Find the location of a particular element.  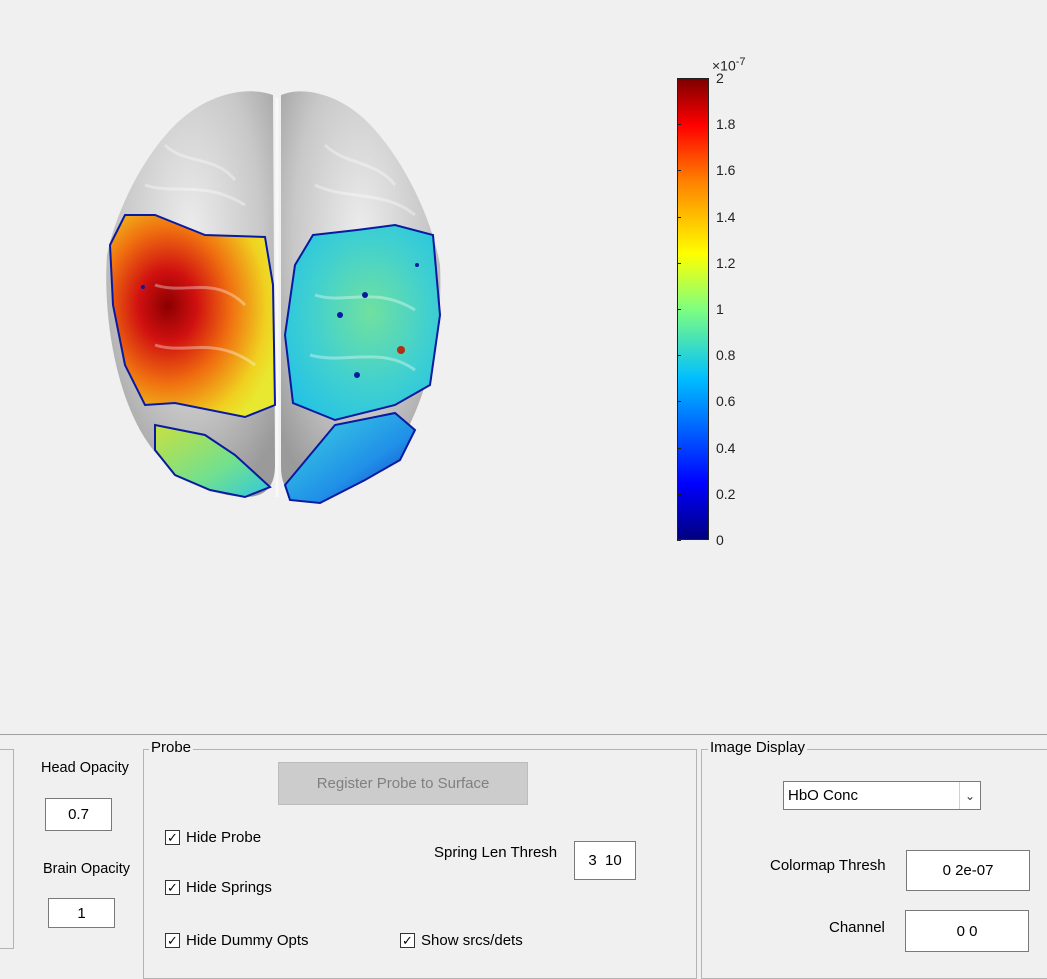

register-probe-button: Register Probe to Surface is located at coordinates (403, 783).